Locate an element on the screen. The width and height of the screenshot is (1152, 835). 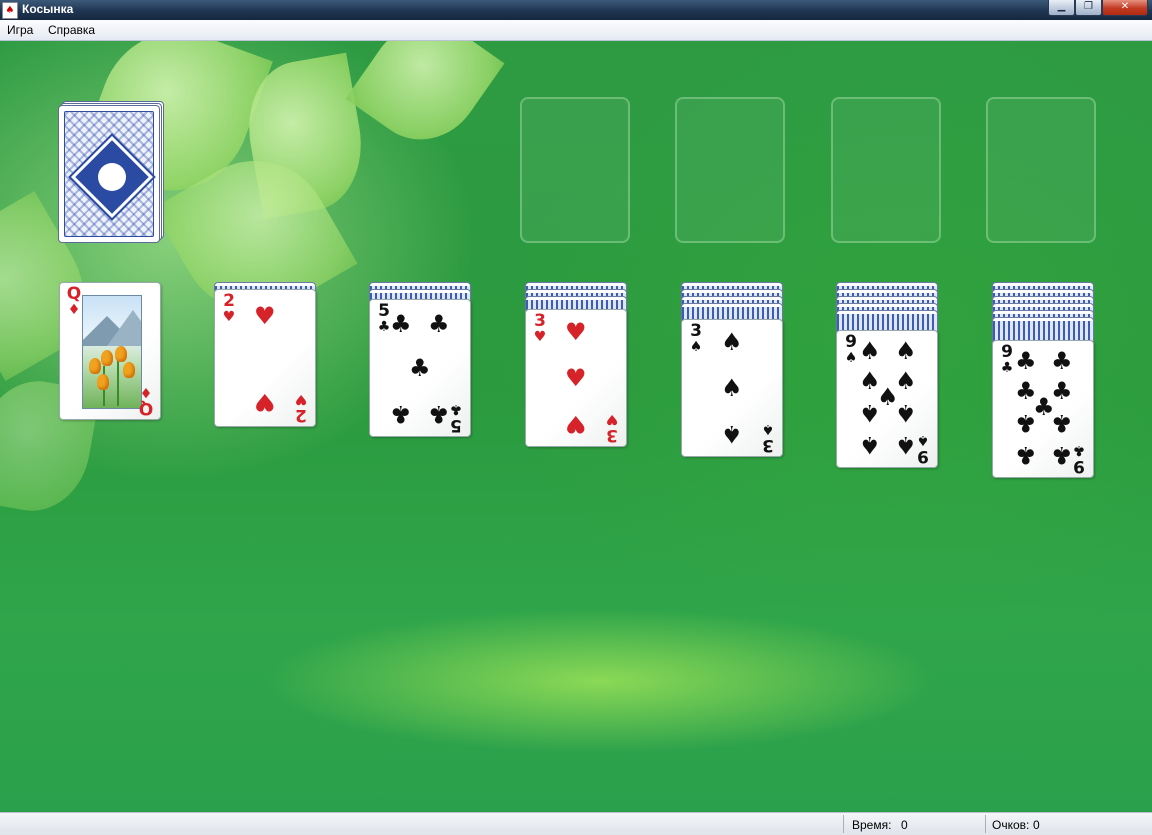
card-corner-bottom: 5 ♣ is located at coordinates (456, 418).